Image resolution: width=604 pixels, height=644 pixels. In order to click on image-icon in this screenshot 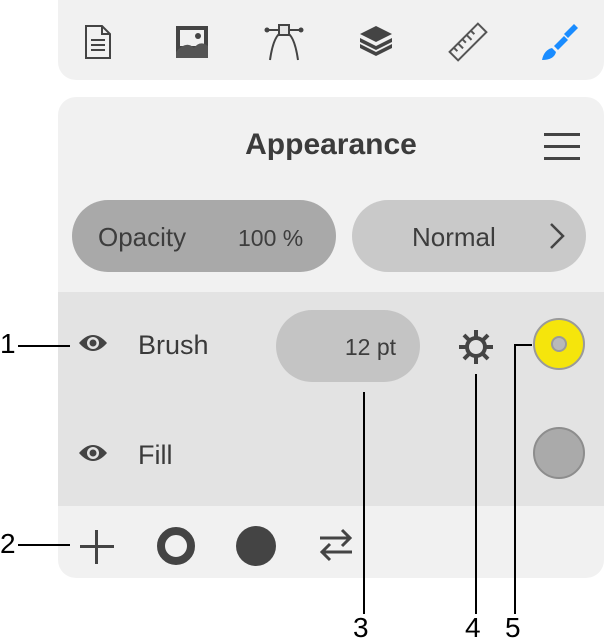, I will do `click(192, 42)`.